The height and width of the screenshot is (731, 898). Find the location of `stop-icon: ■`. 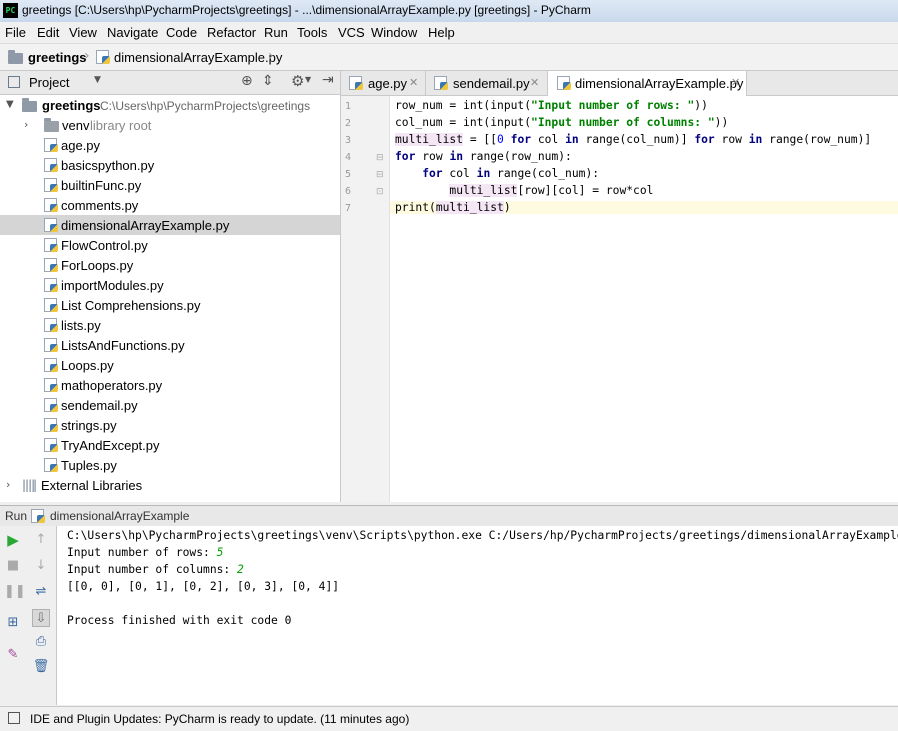

stop-icon: ■ is located at coordinates (13, 566).